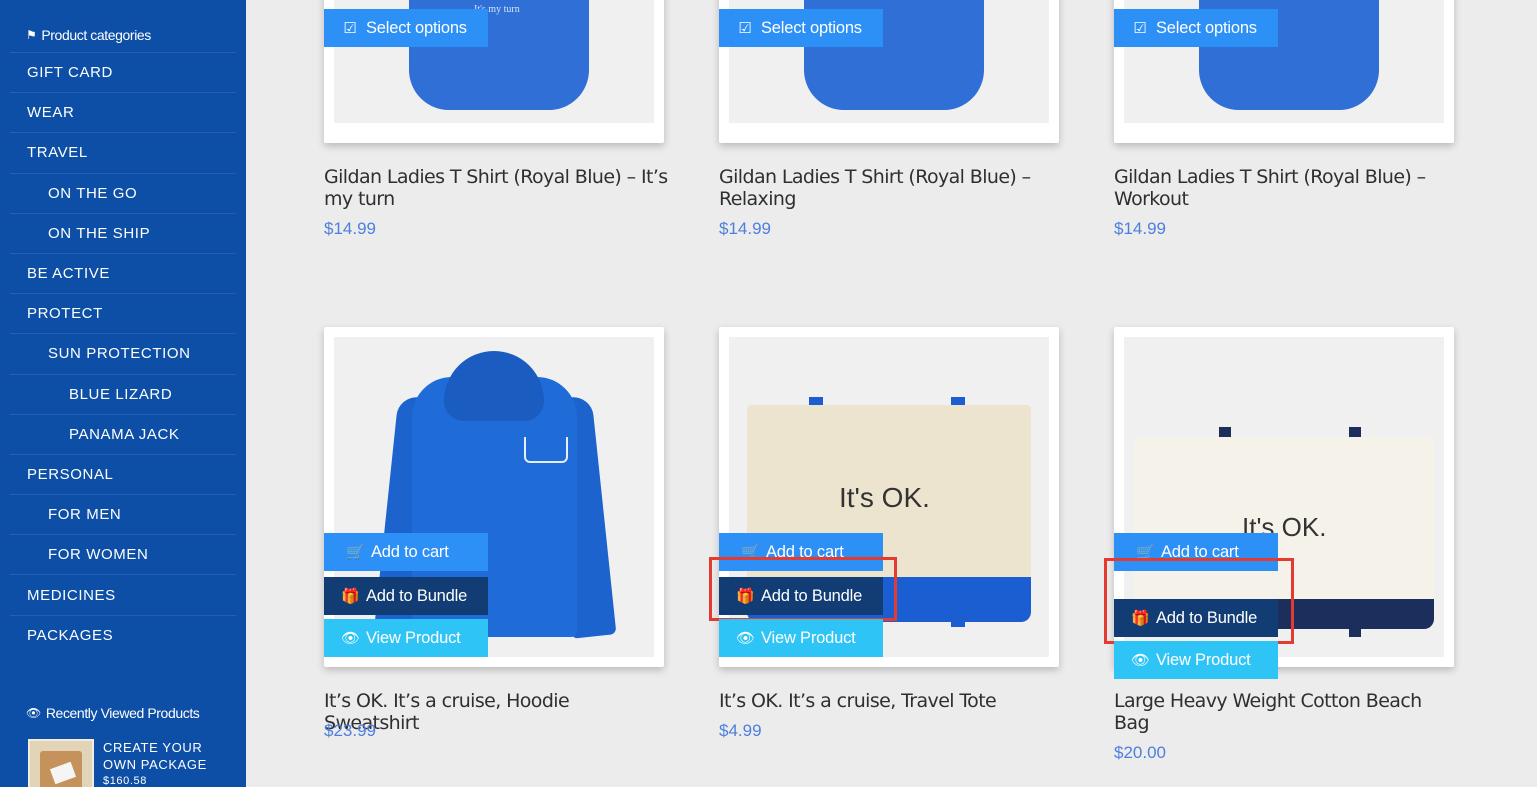  Describe the element at coordinates (123, 112) in the screenshot. I see `sidebar-category-item: WEAR` at that location.